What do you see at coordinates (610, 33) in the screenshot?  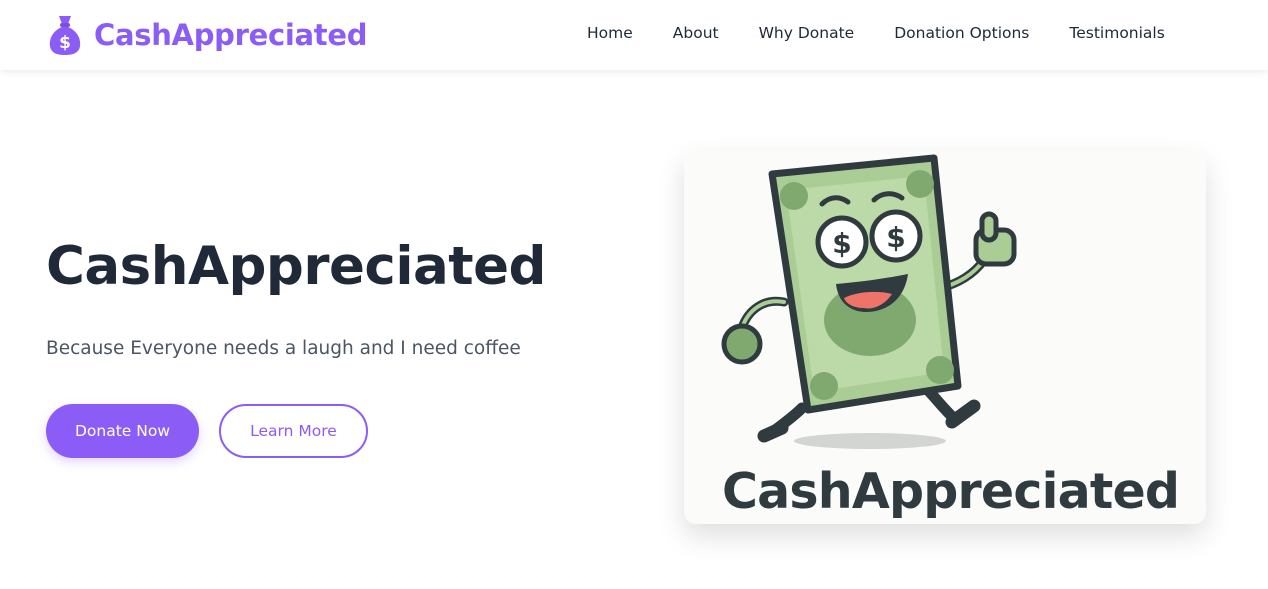 I see `nav-link-home: Home` at bounding box center [610, 33].